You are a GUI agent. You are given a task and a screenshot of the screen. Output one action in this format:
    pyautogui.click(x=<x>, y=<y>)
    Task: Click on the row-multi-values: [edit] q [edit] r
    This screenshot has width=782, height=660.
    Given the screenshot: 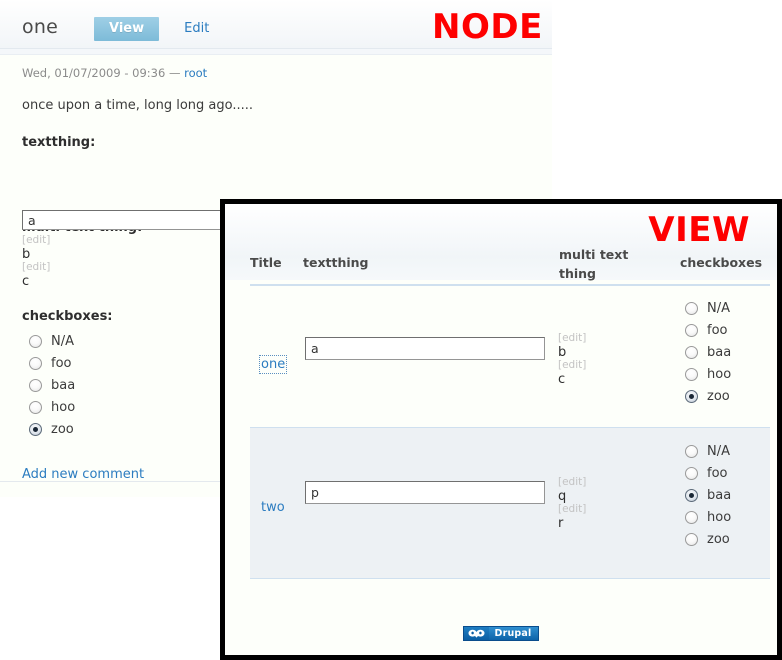 What is the action you would take?
    pyautogui.click(x=572, y=503)
    